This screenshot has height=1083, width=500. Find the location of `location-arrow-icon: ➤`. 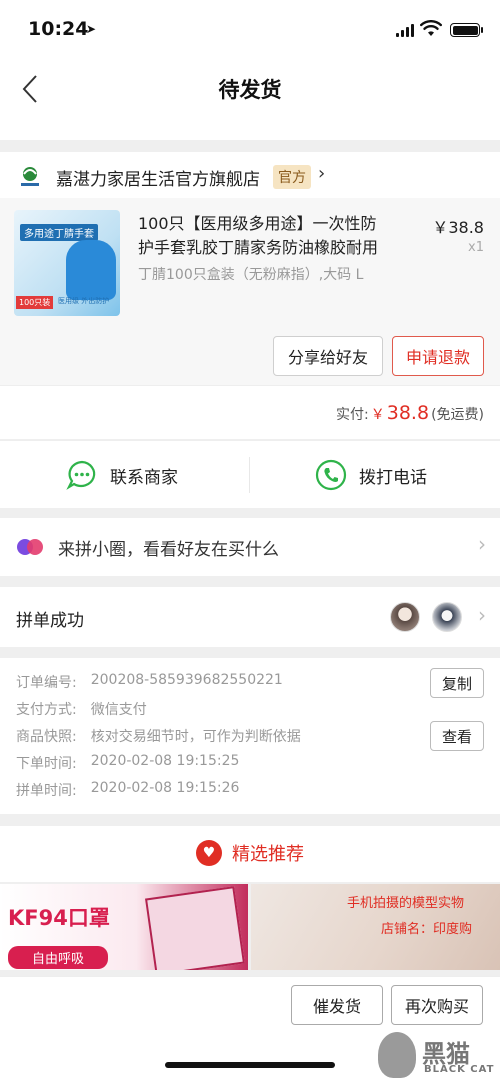

location-arrow-icon: ➤ is located at coordinates (91, 29).